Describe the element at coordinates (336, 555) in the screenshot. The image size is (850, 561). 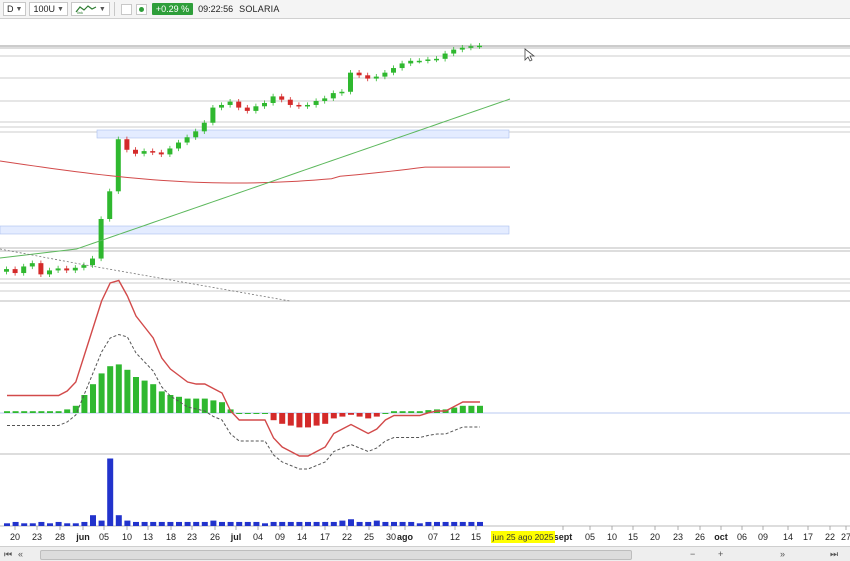
I see `scroll-thumb` at that location.